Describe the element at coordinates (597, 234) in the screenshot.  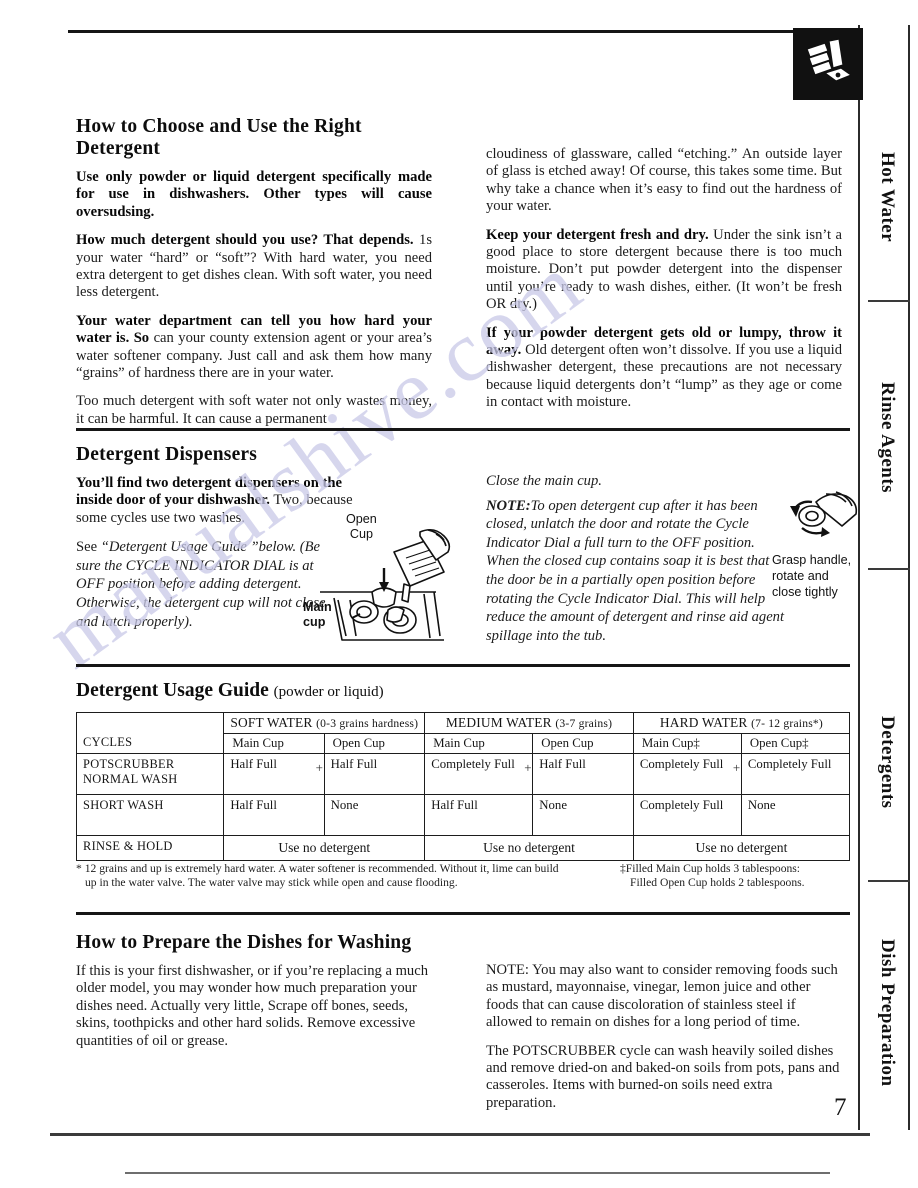
I see `paragraph-lead: Keep your detergent fresh and dry.` at that location.